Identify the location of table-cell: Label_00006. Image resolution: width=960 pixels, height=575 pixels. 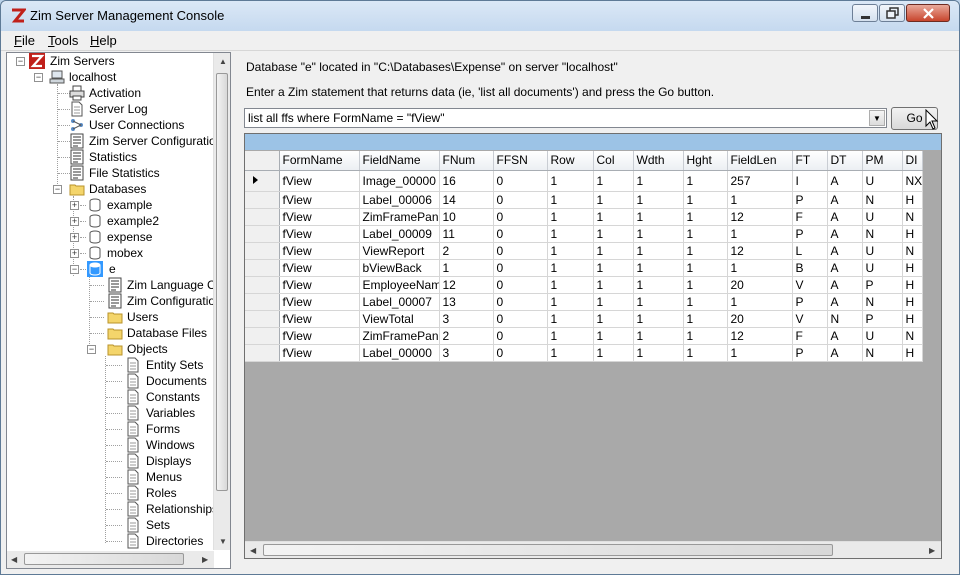
(399, 200).